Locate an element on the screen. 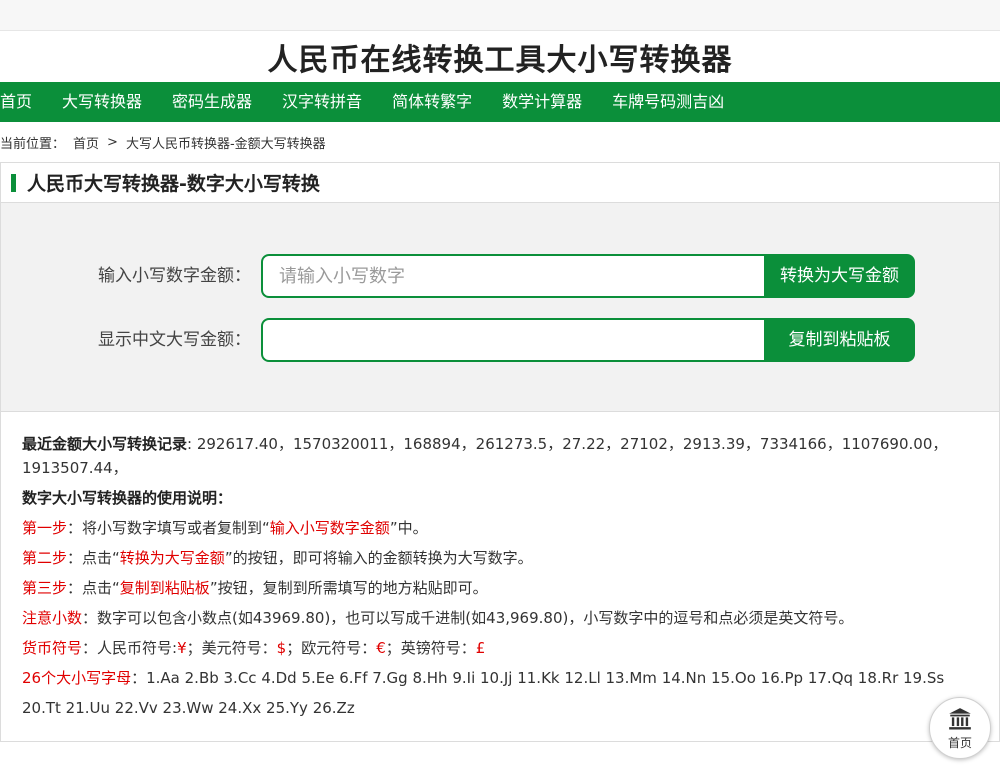 This screenshot has height=768, width=1000. top-strip is located at coordinates (500, 15).